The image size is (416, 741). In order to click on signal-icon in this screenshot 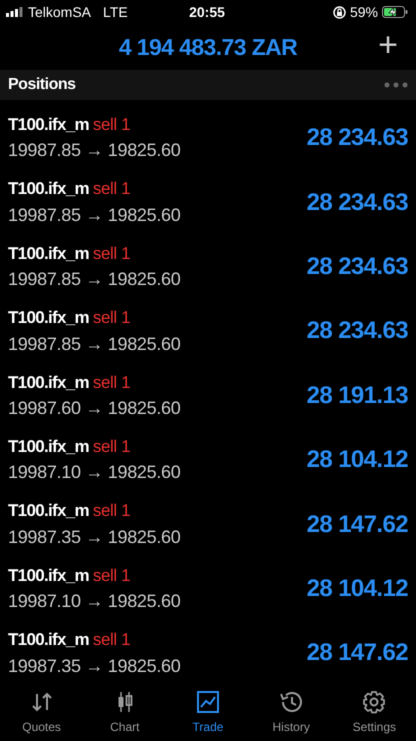, I will do `click(15, 12)`.